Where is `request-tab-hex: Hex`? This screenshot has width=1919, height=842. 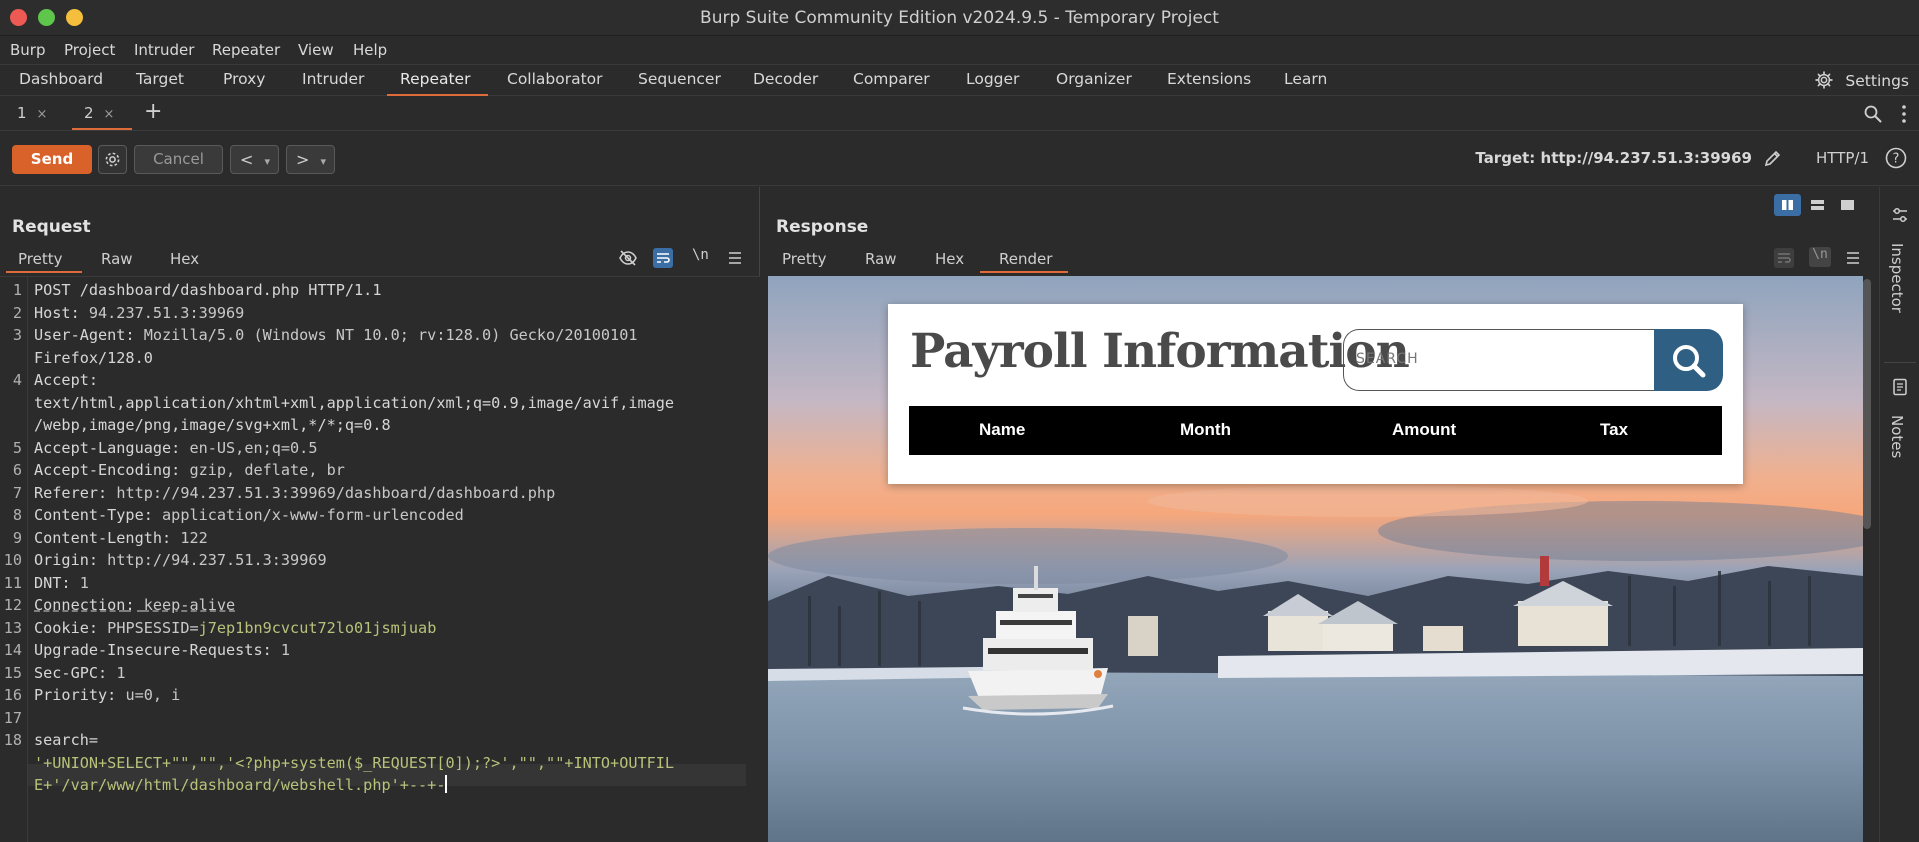 request-tab-hex: Hex is located at coordinates (184, 259).